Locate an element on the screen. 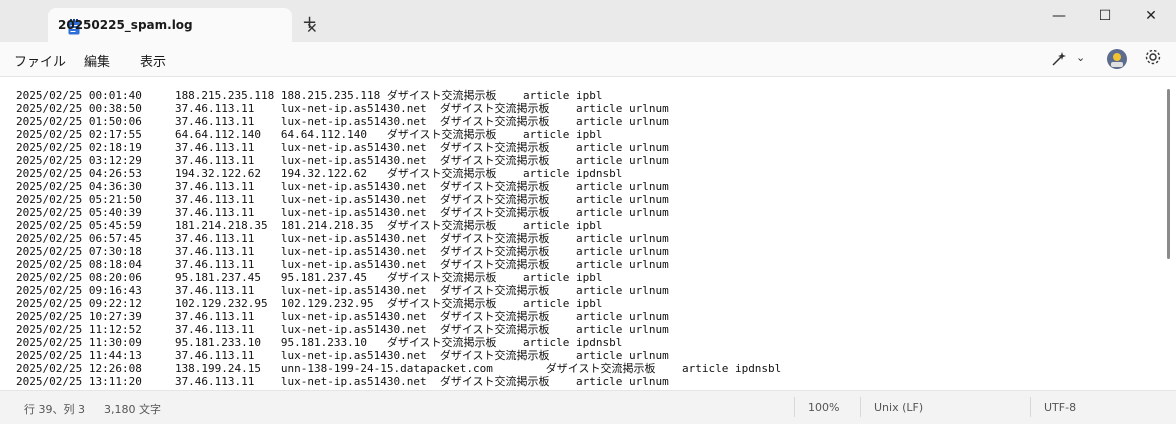 The image size is (1176, 424). vertical-scrollbar is located at coordinates (1168, 174).